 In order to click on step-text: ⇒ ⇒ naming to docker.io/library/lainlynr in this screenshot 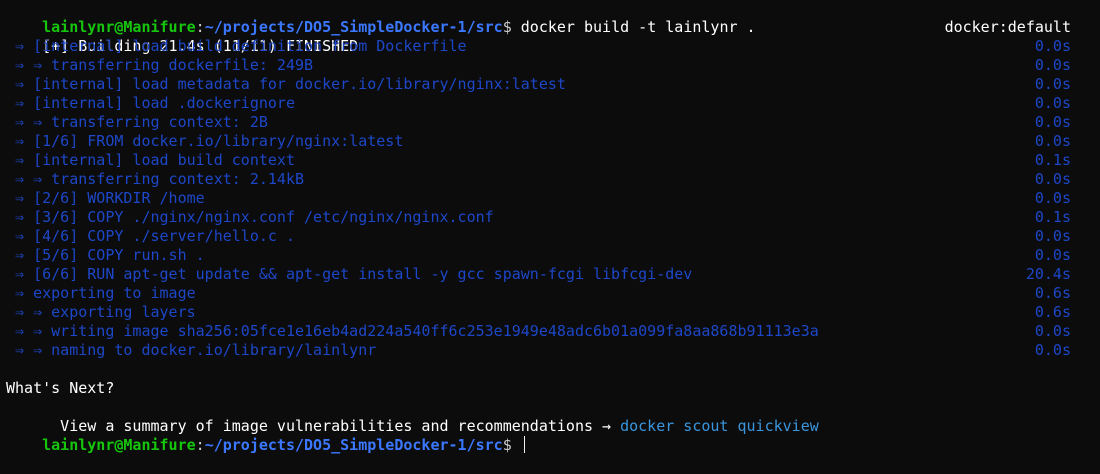, I will do `click(191, 350)`.